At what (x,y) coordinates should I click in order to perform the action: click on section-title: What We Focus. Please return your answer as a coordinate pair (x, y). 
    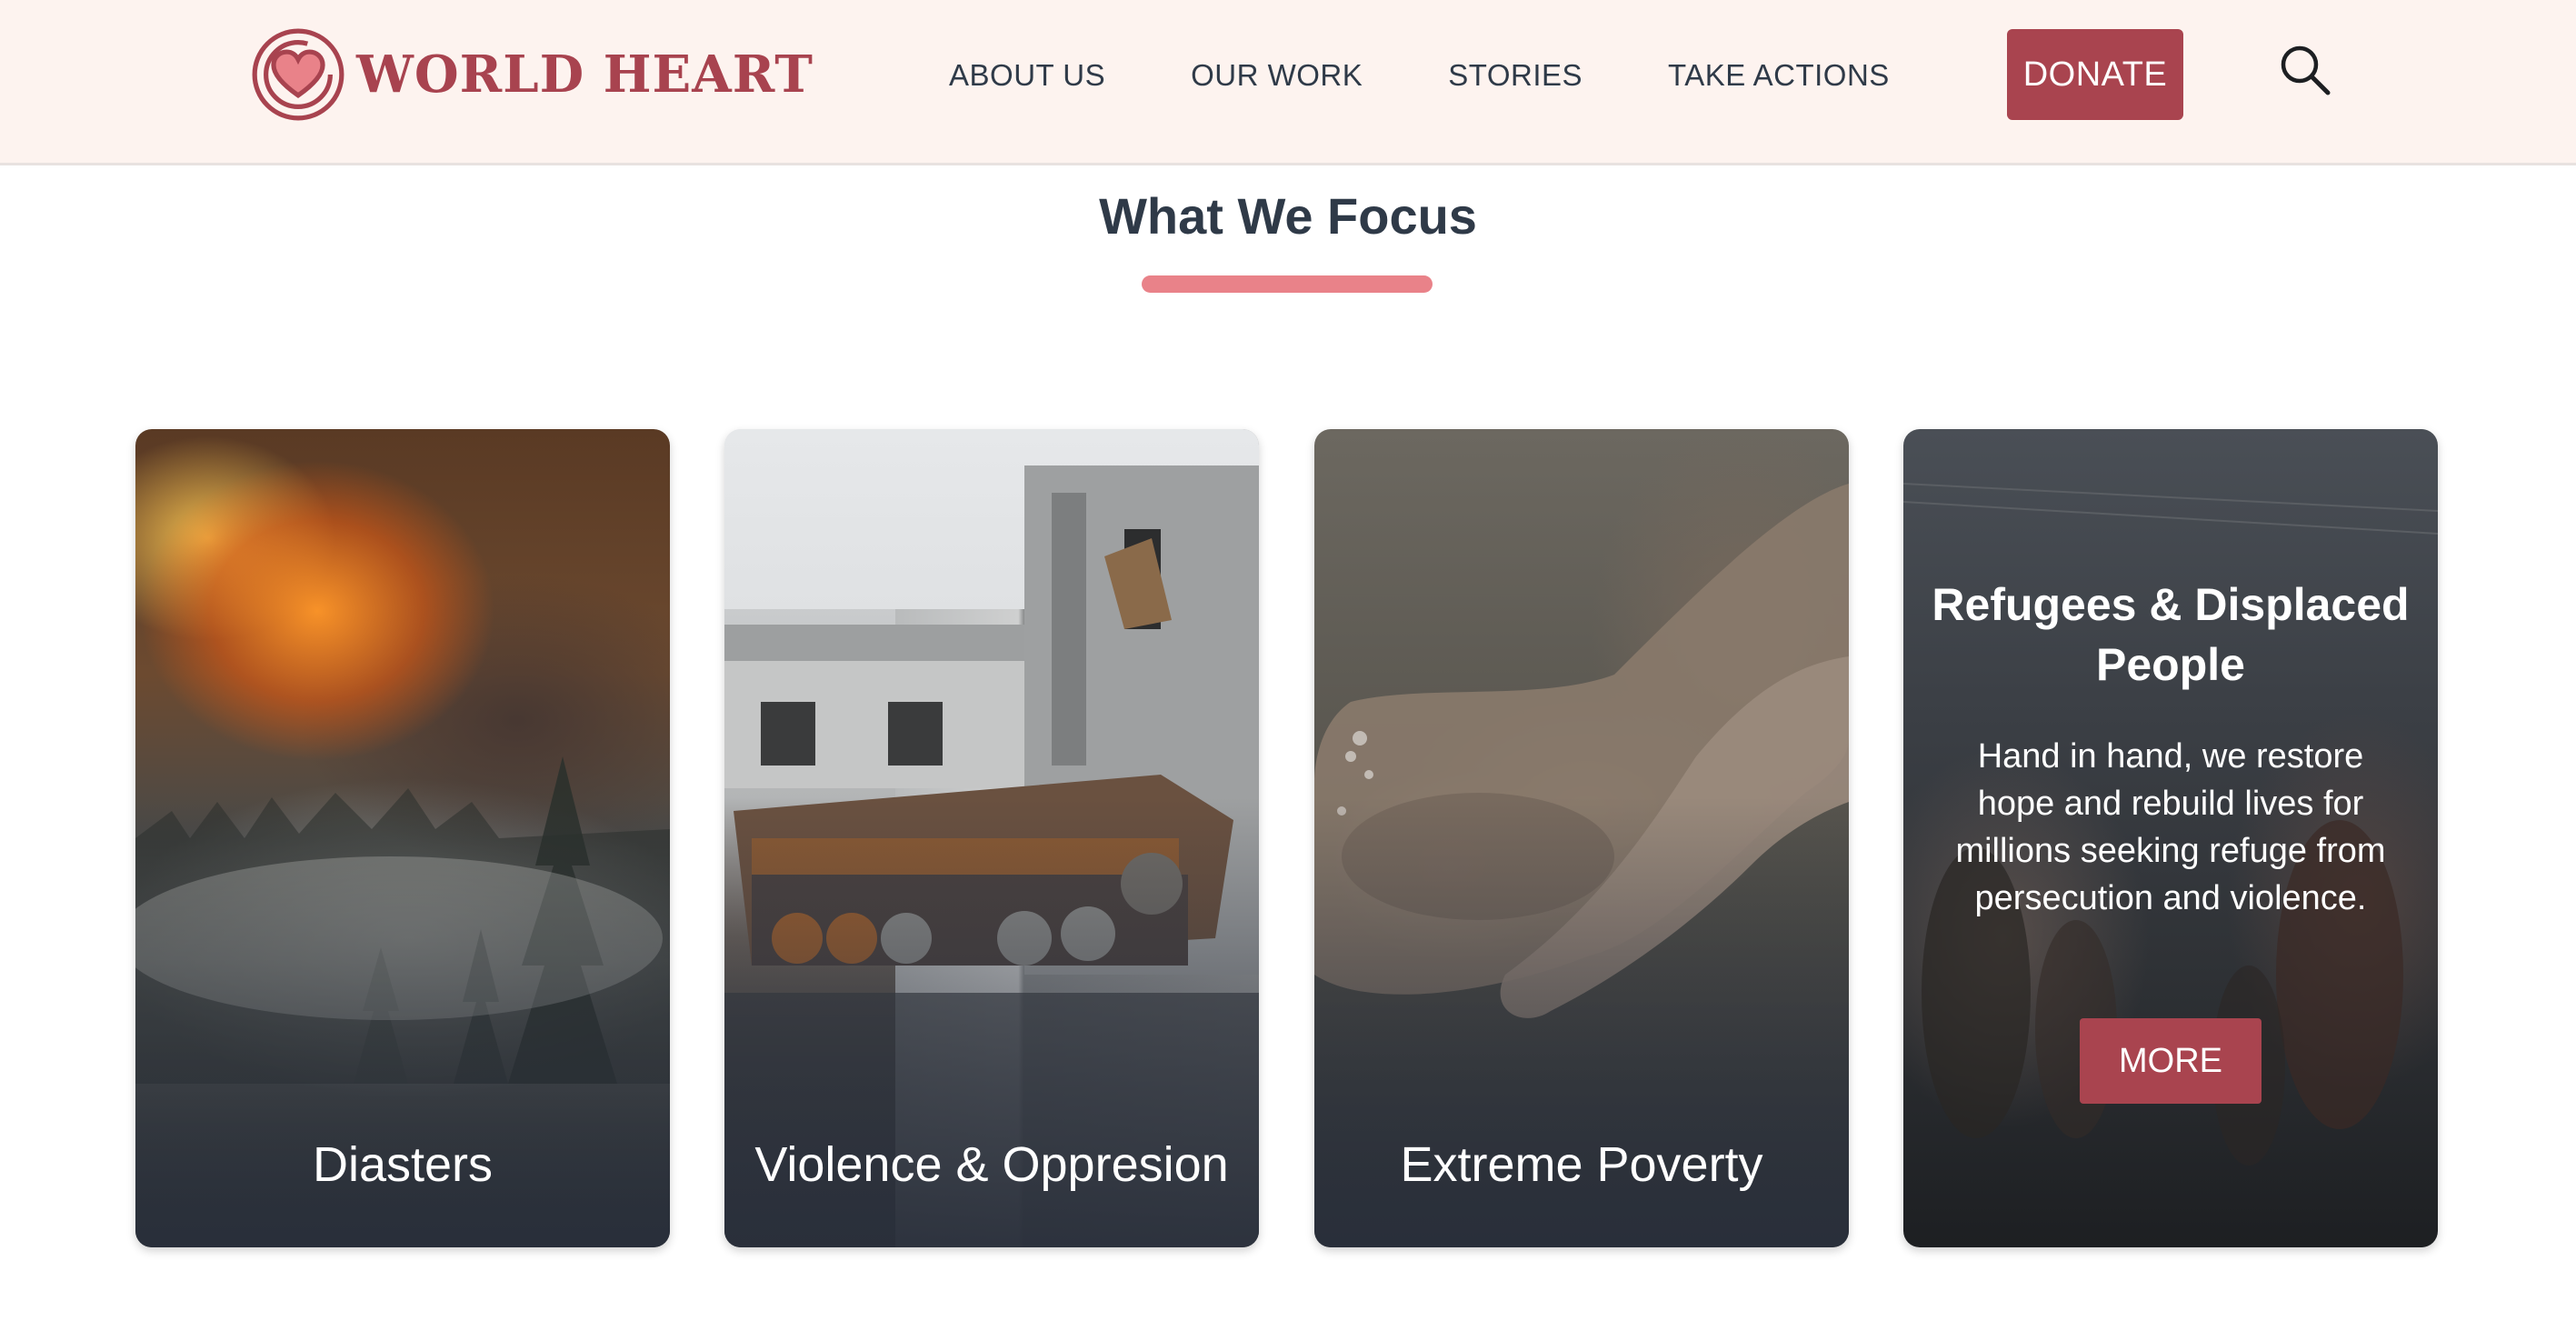
    Looking at the image, I should click on (1288, 216).